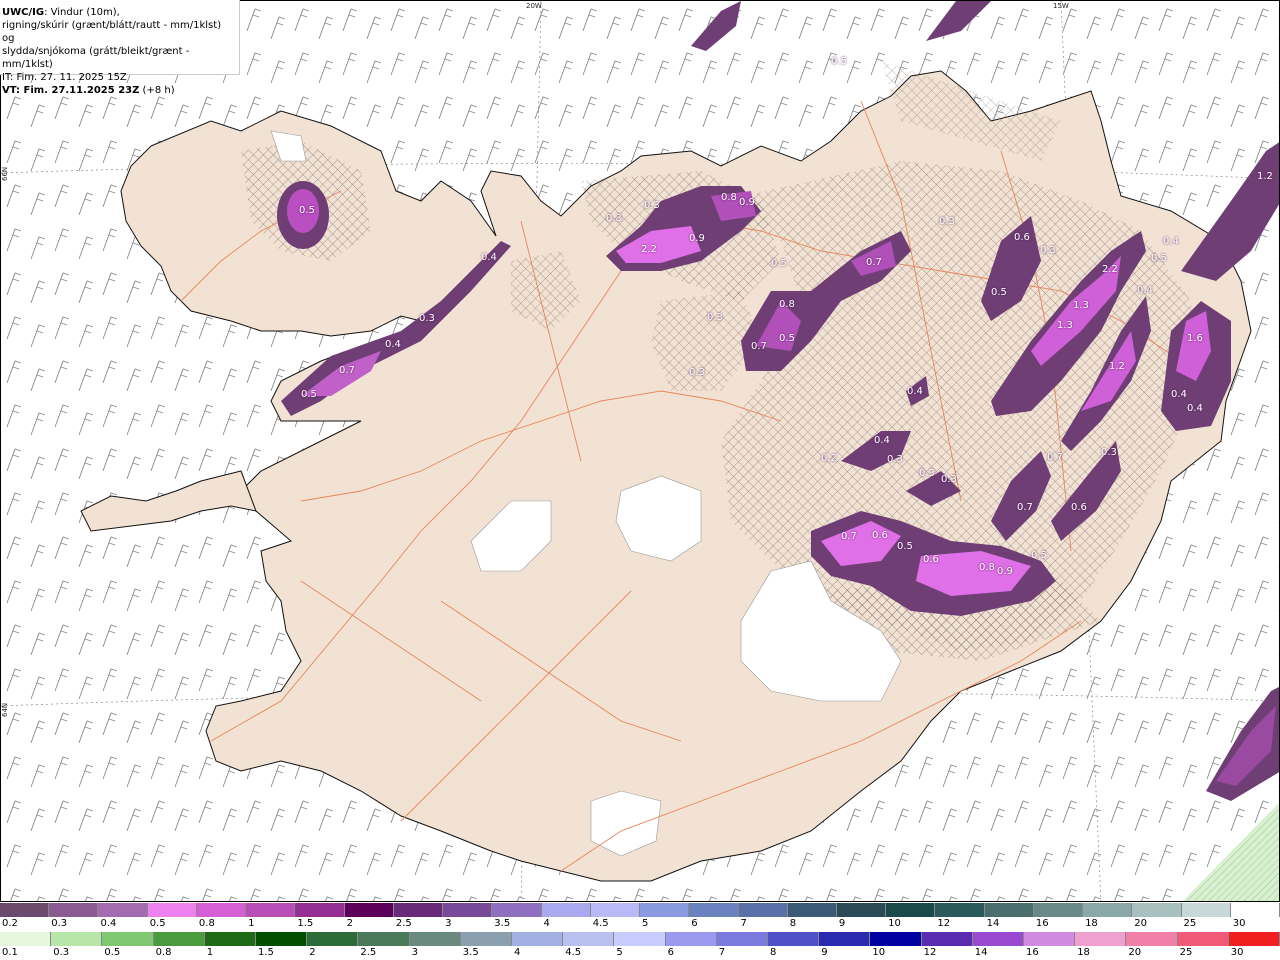 The image size is (1280, 960). I want to click on legend-label: 7, so click(743, 923).